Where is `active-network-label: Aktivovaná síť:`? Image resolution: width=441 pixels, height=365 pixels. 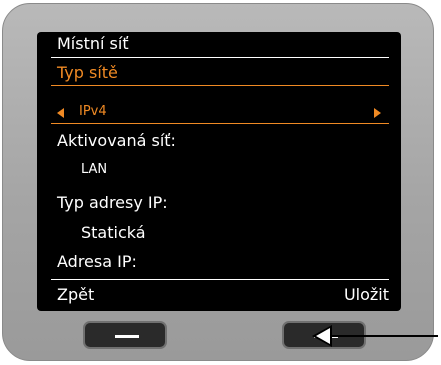 active-network-label: Aktivovaná síť: is located at coordinates (116, 140).